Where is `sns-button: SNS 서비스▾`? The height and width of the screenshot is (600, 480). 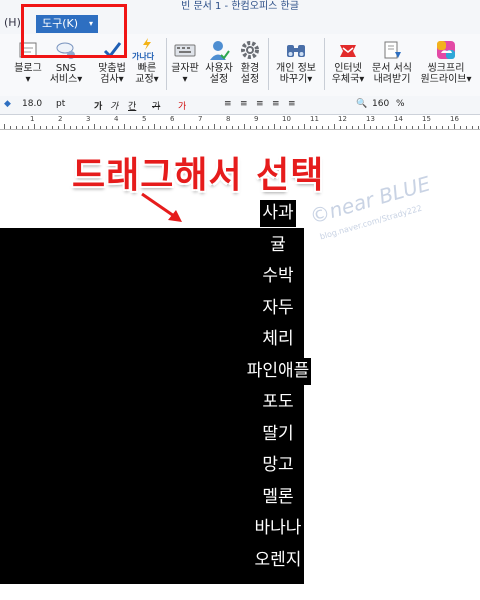
sns-button: SNS 서비스▾ is located at coordinates (66, 64).